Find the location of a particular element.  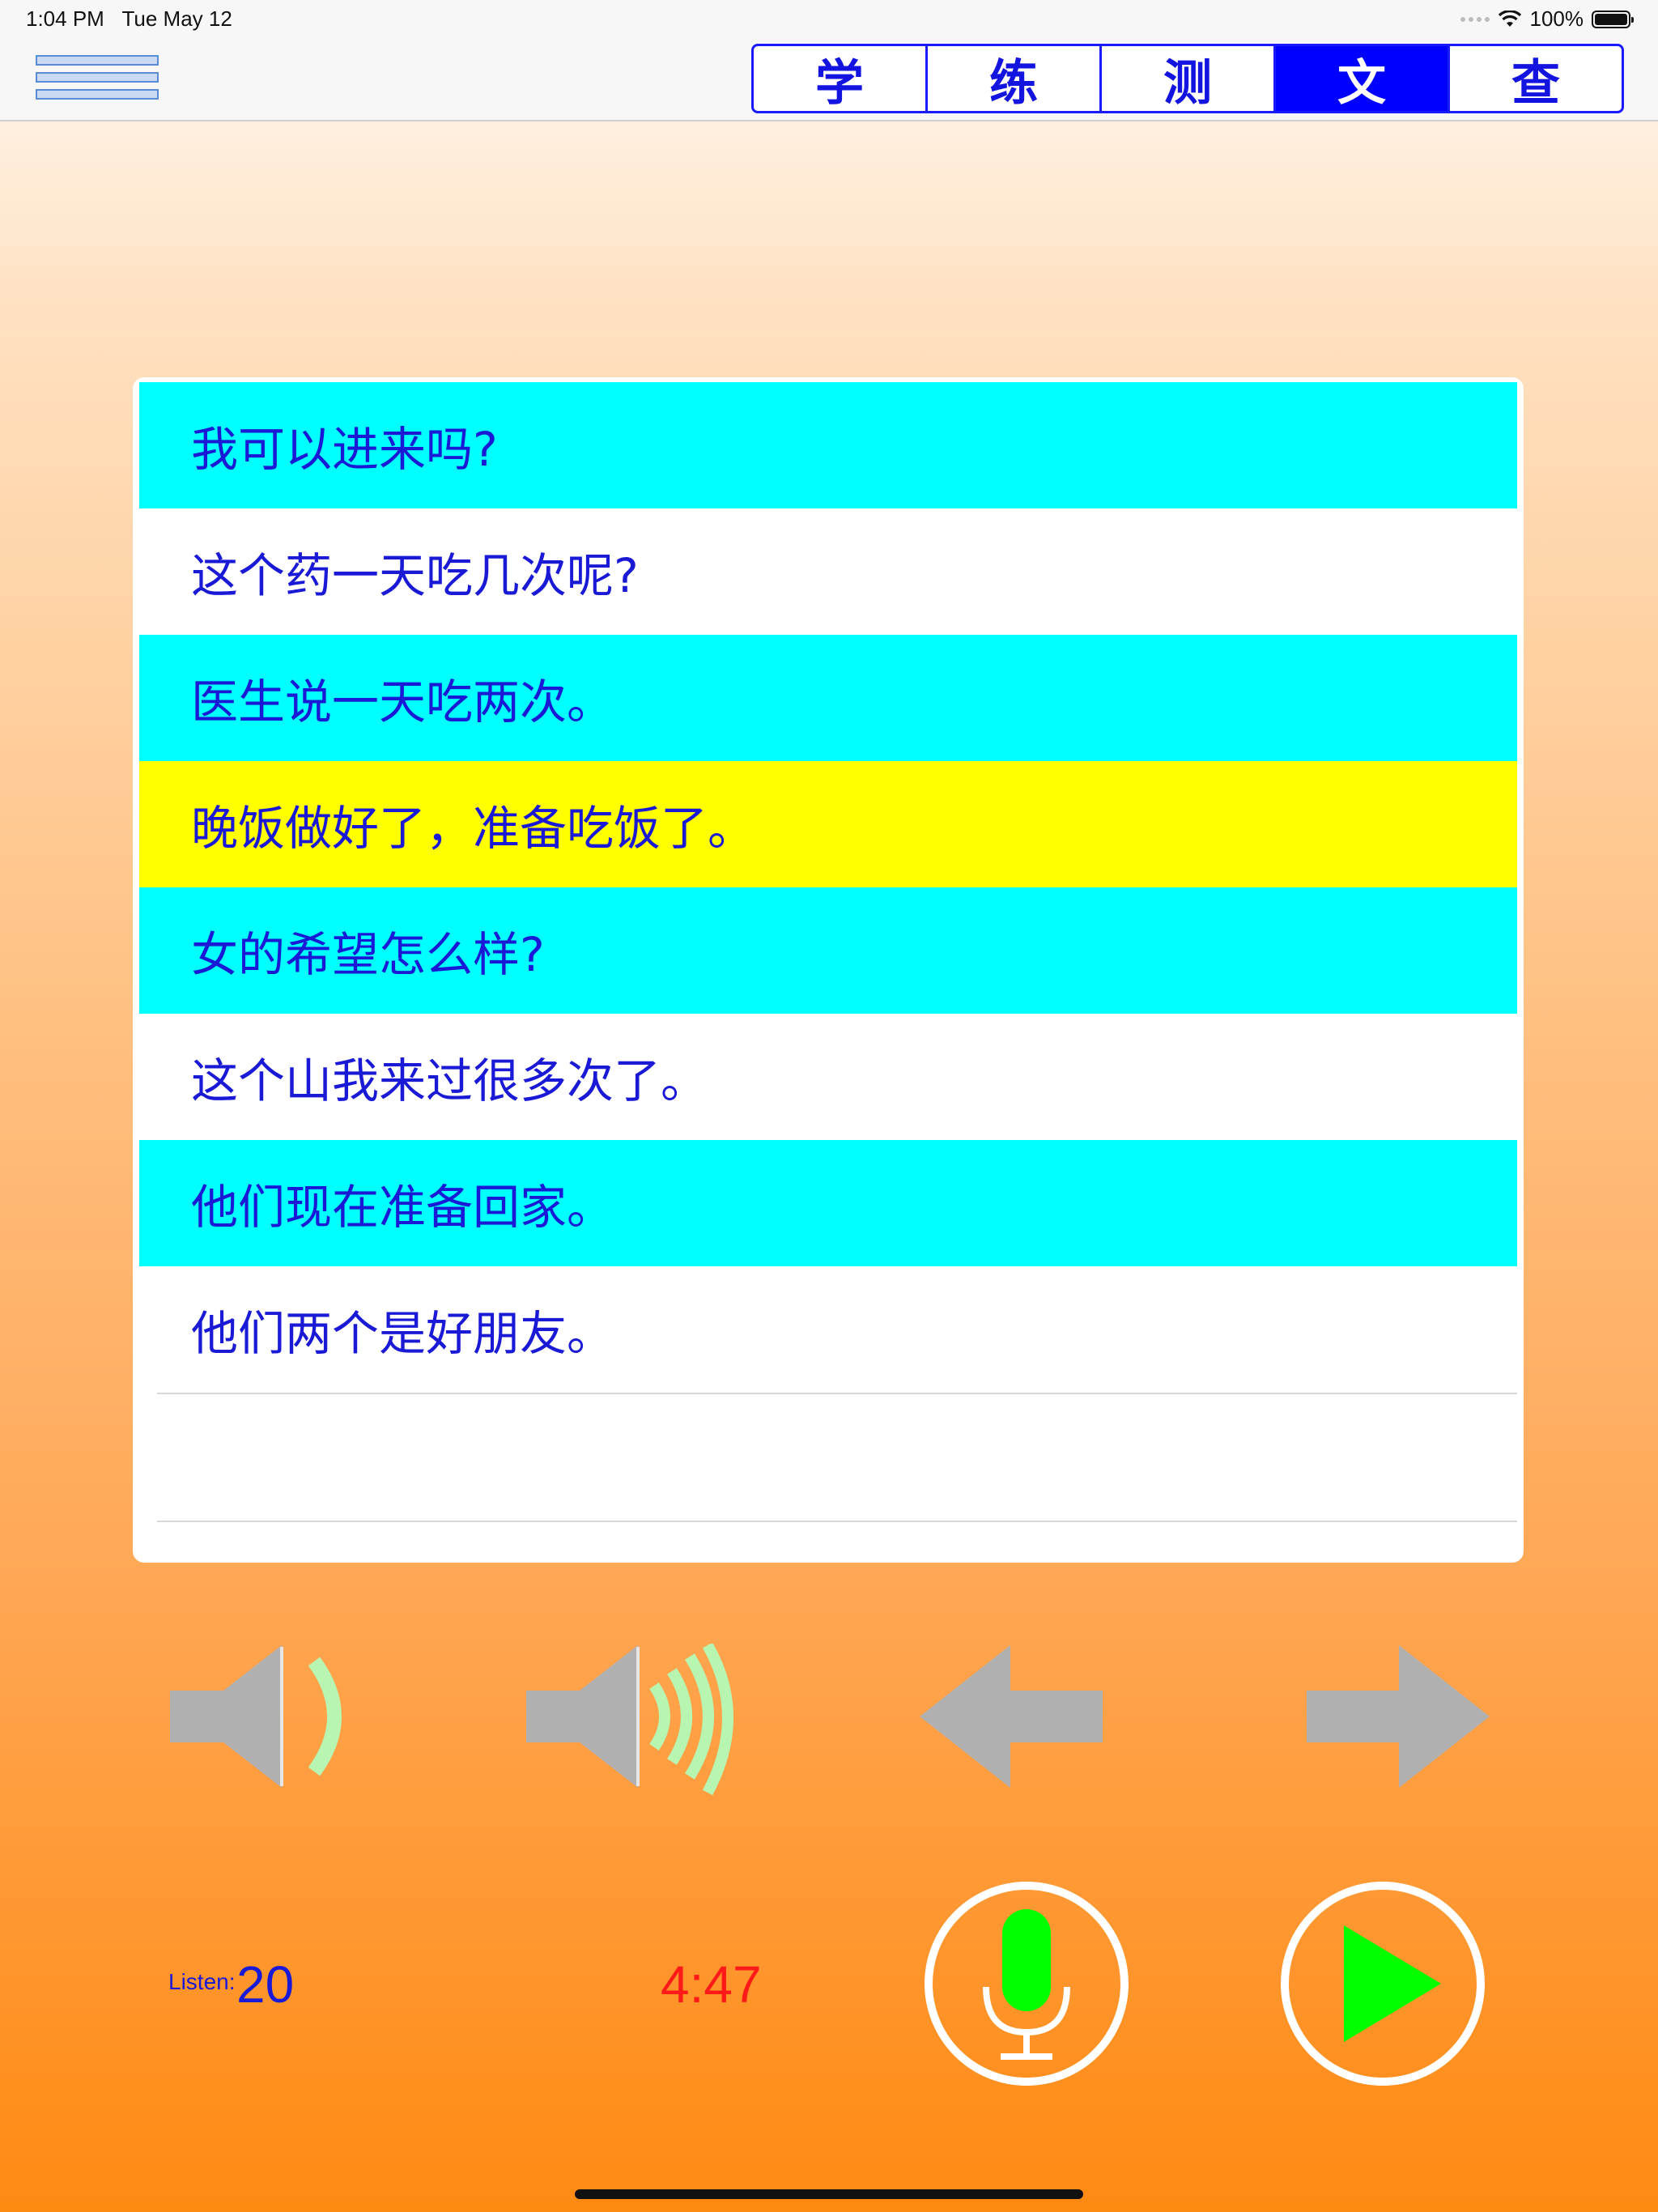

status-time: 1:04 PM Tue May 12 is located at coordinates (129, 19).